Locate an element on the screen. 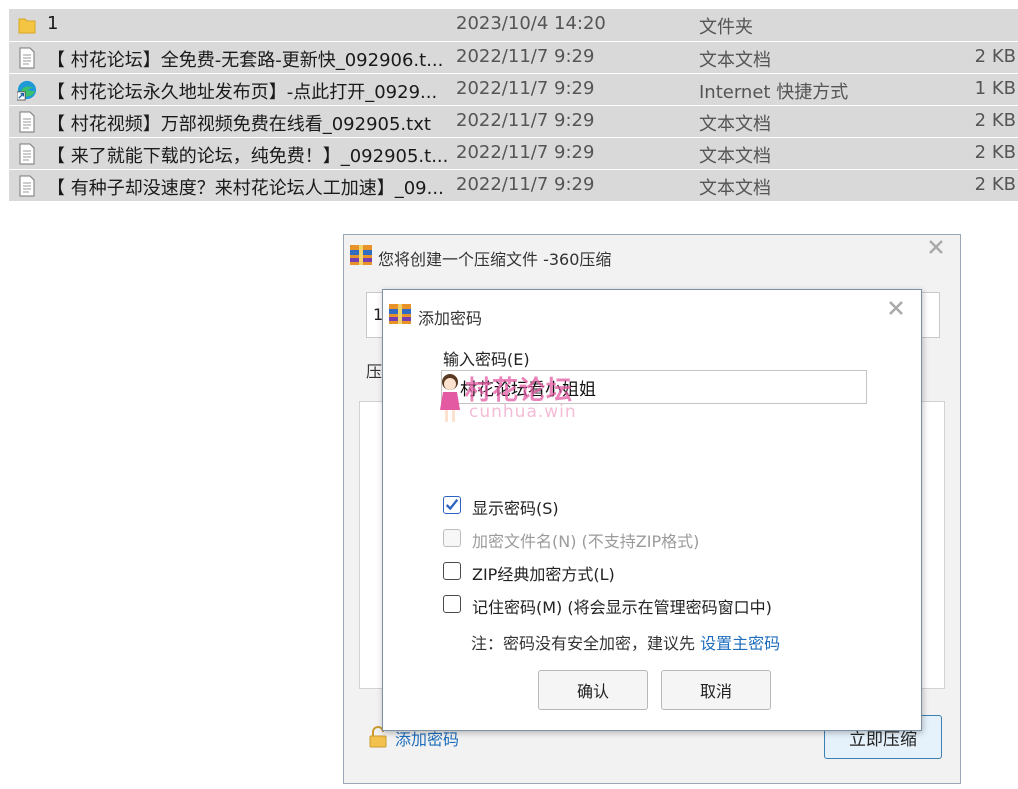 The image size is (1018, 789). security-note: 注：密码没有安全加密，建议先 设置主密码 is located at coordinates (625, 642).